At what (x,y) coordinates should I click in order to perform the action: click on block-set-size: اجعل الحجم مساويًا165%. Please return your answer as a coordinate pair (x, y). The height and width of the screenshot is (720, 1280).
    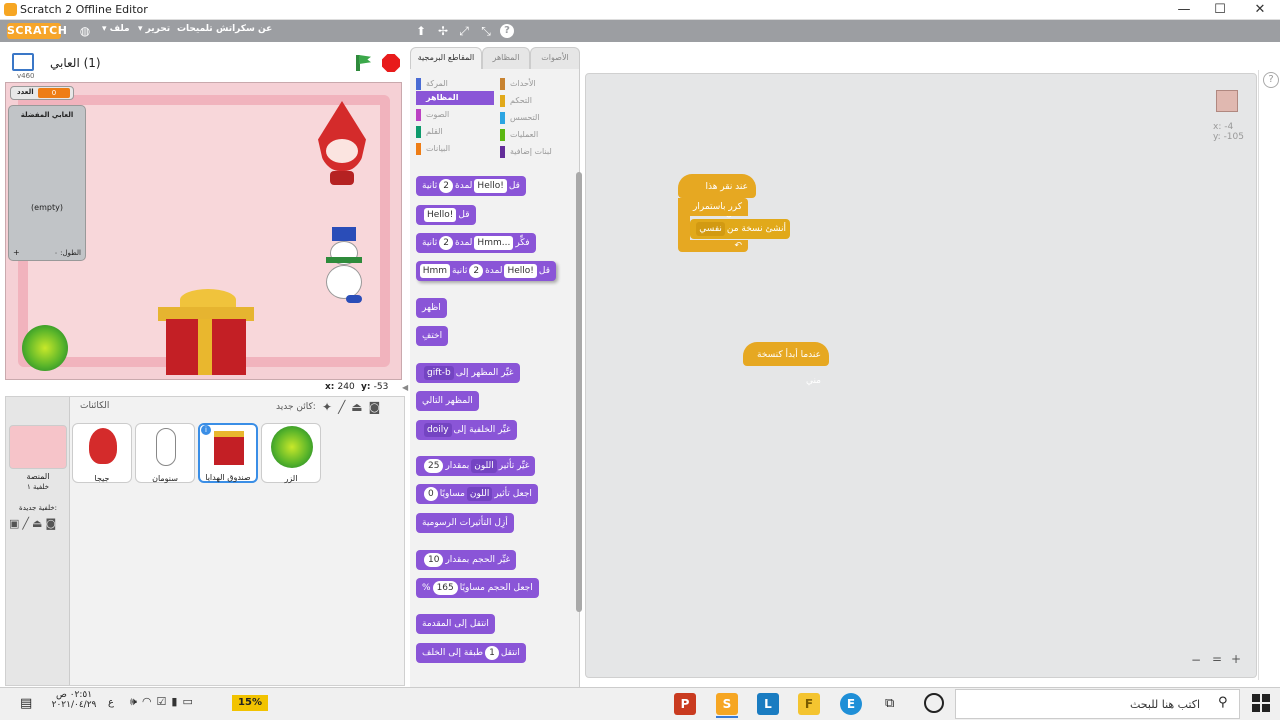
    Looking at the image, I should click on (477, 588).